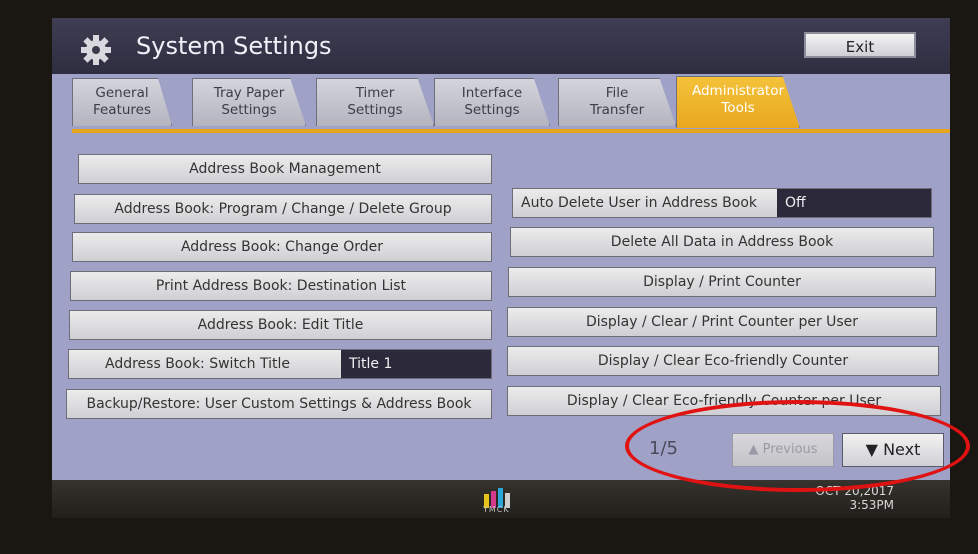 The height and width of the screenshot is (554, 978). I want to click on auto-delete-value: Off, so click(854, 203).